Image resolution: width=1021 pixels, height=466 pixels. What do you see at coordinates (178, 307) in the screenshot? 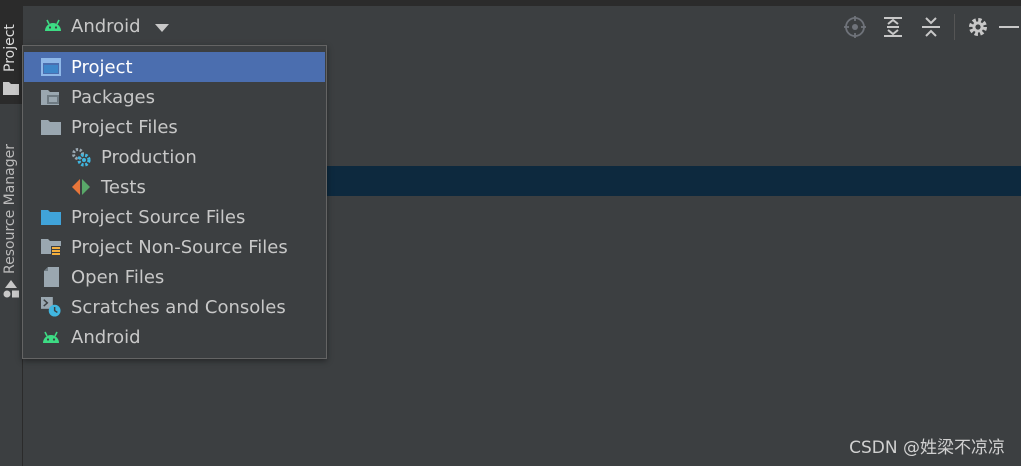
I see `menu-item-label: Scratches and Consoles` at bounding box center [178, 307].